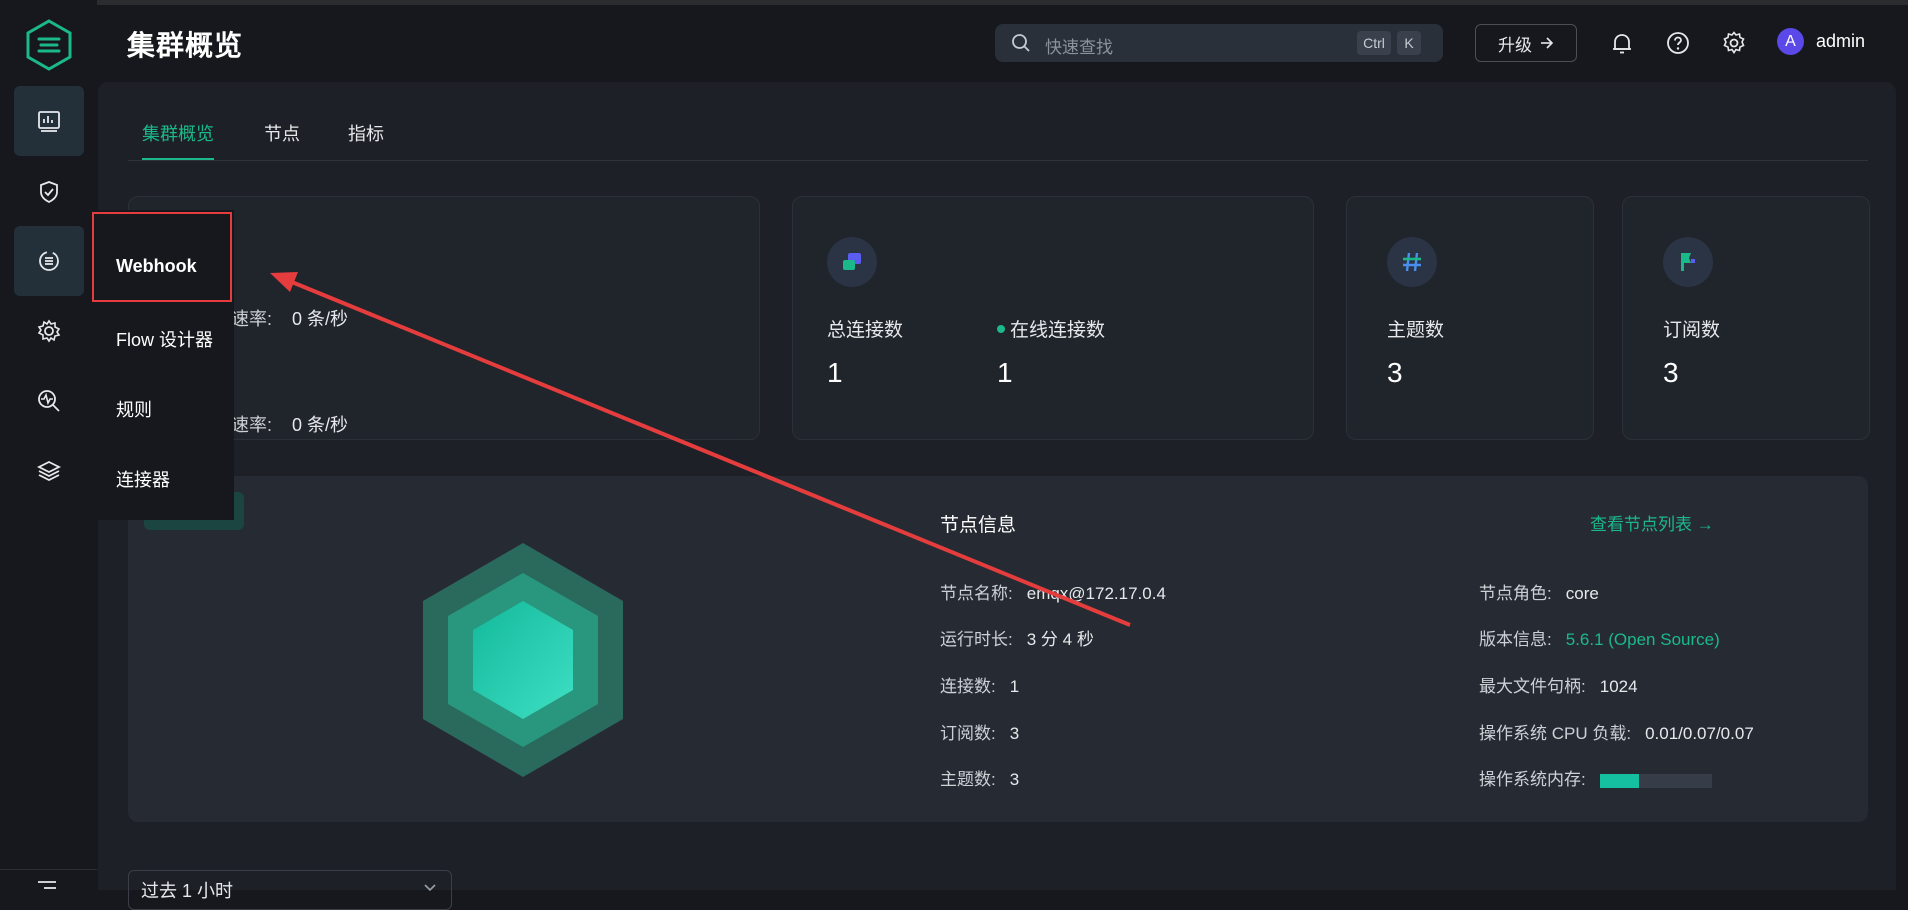 Image resolution: width=1908 pixels, height=910 pixels. What do you see at coordinates (976, 639) in the screenshot?
I see `uptime-key: 运行时长:` at bounding box center [976, 639].